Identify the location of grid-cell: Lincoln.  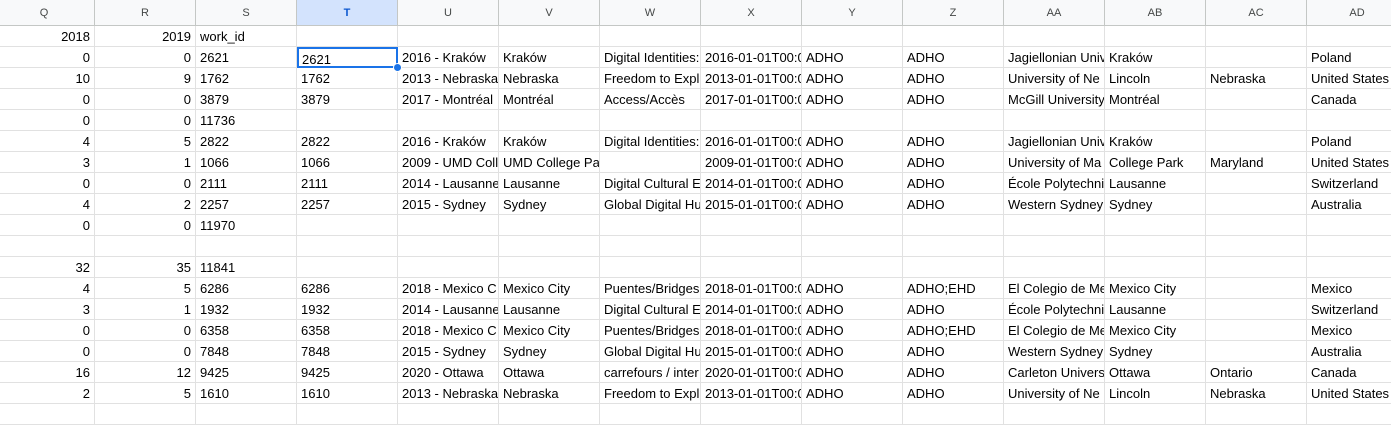
(1155, 78).